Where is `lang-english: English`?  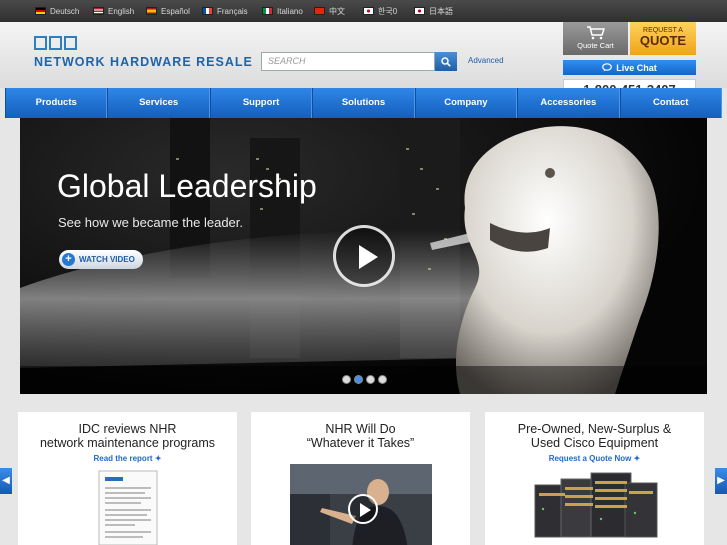 lang-english: English is located at coordinates (113, 11).